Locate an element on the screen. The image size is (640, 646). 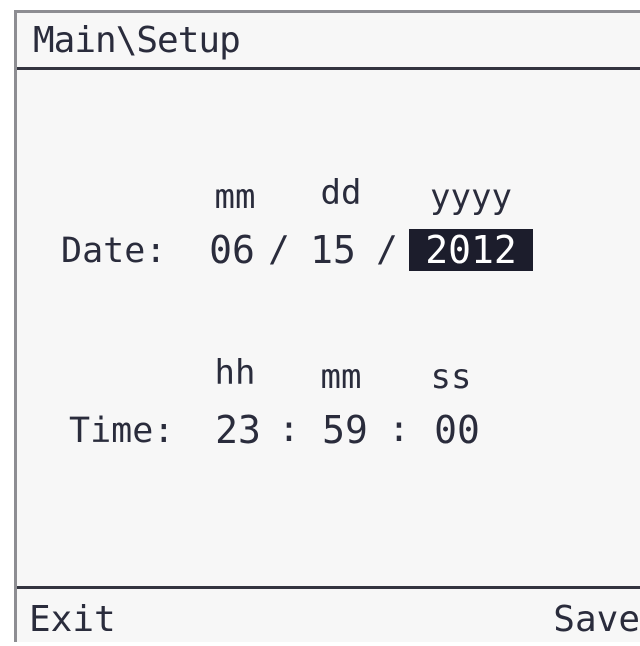
time-minutes-header: mm is located at coordinates (341, 377).